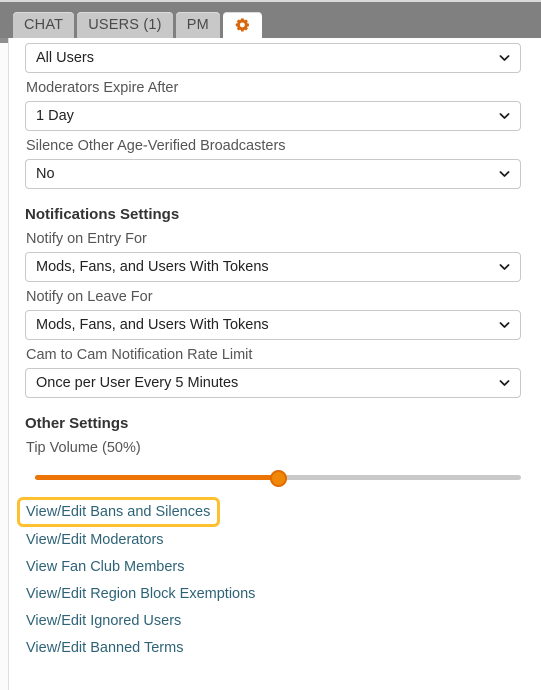 Image resolution: width=541 pixels, height=690 pixels. I want to click on notifications-settings-heading: Notifications Settings, so click(102, 214).